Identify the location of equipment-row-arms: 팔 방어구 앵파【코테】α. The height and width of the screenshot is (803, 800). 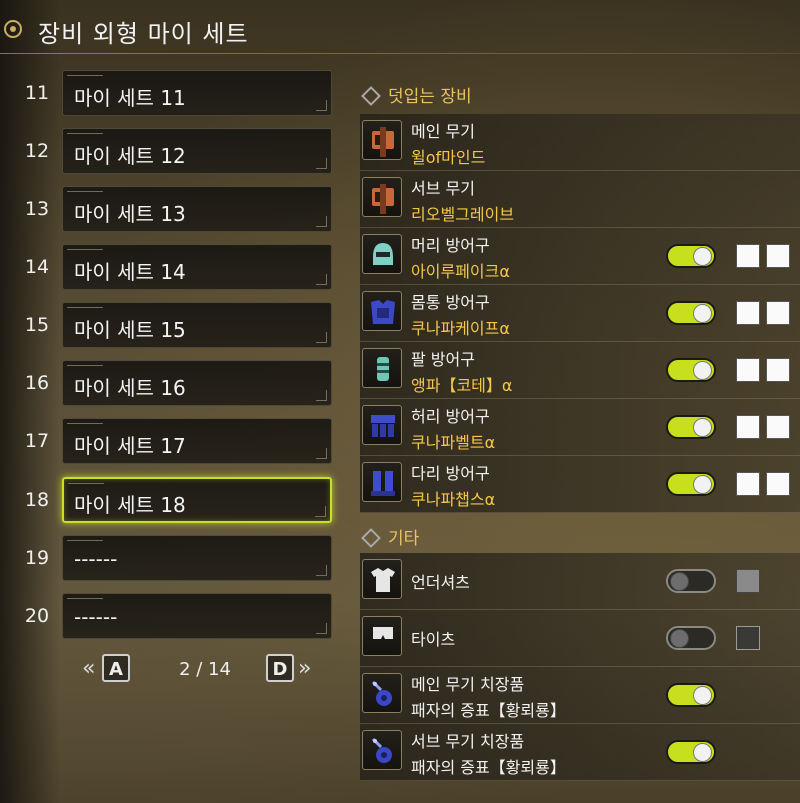
(580, 370).